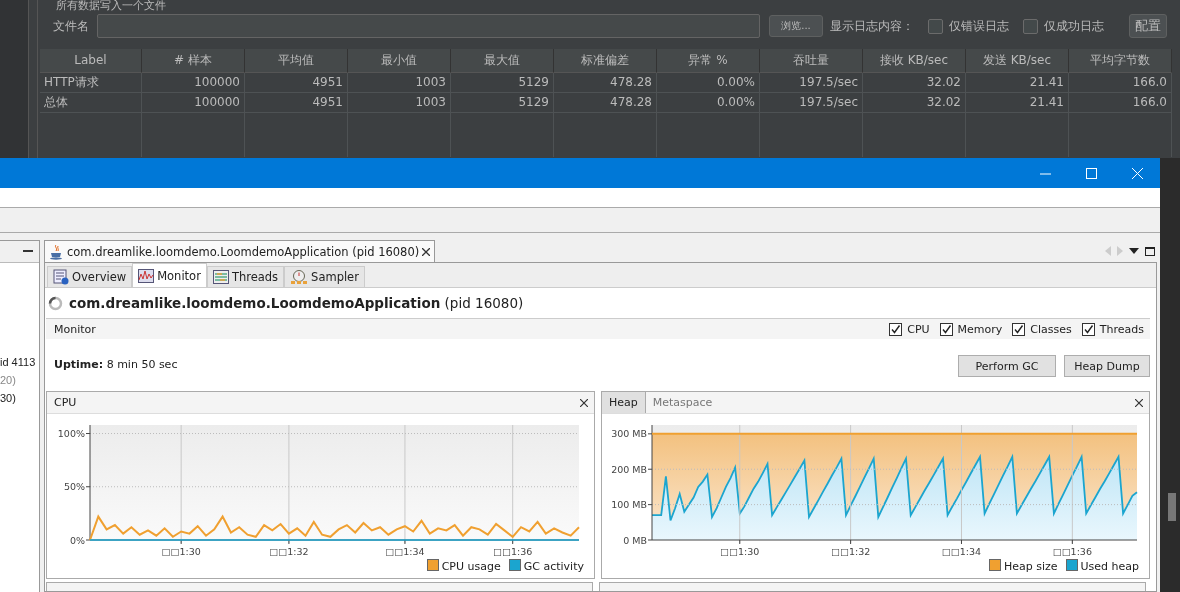 The height and width of the screenshot is (592, 1180). I want to click on legend-label: Heap size, so click(1030, 566).